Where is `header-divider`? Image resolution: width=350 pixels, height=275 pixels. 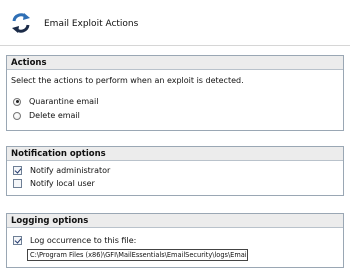 header-divider is located at coordinates (175, 45).